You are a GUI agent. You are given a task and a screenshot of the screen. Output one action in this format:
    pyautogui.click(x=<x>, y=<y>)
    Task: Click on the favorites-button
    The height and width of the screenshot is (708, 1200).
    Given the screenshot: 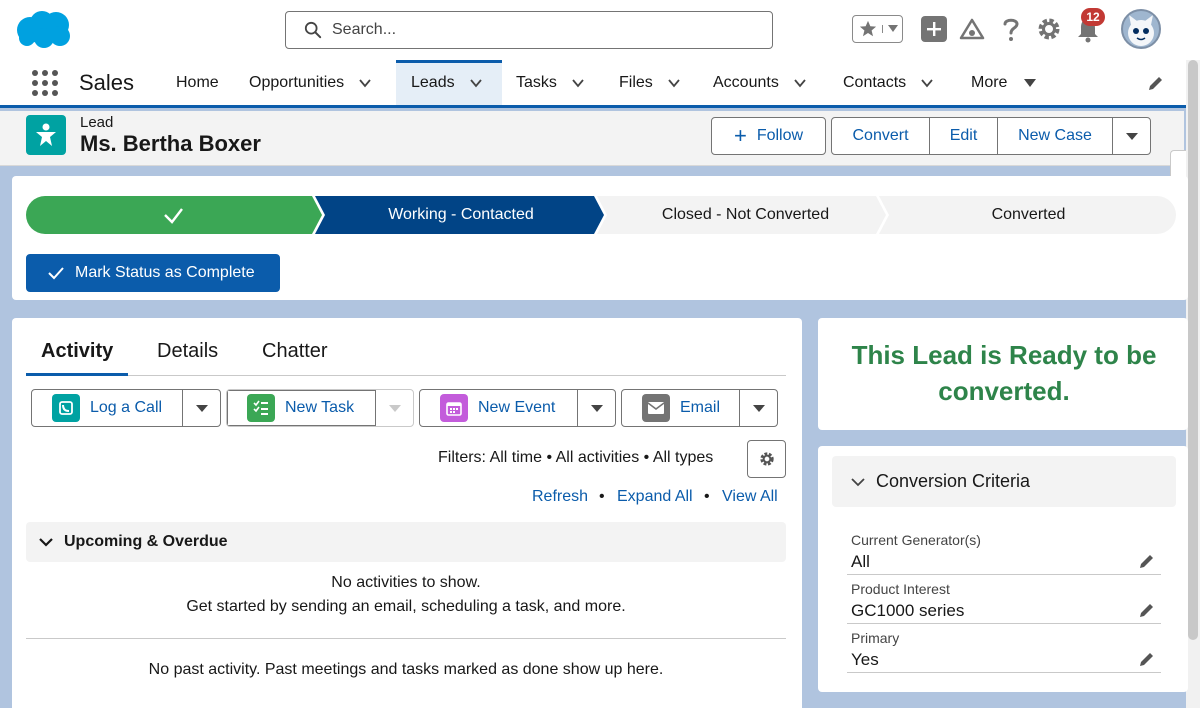 What is the action you would take?
    pyautogui.click(x=877, y=29)
    